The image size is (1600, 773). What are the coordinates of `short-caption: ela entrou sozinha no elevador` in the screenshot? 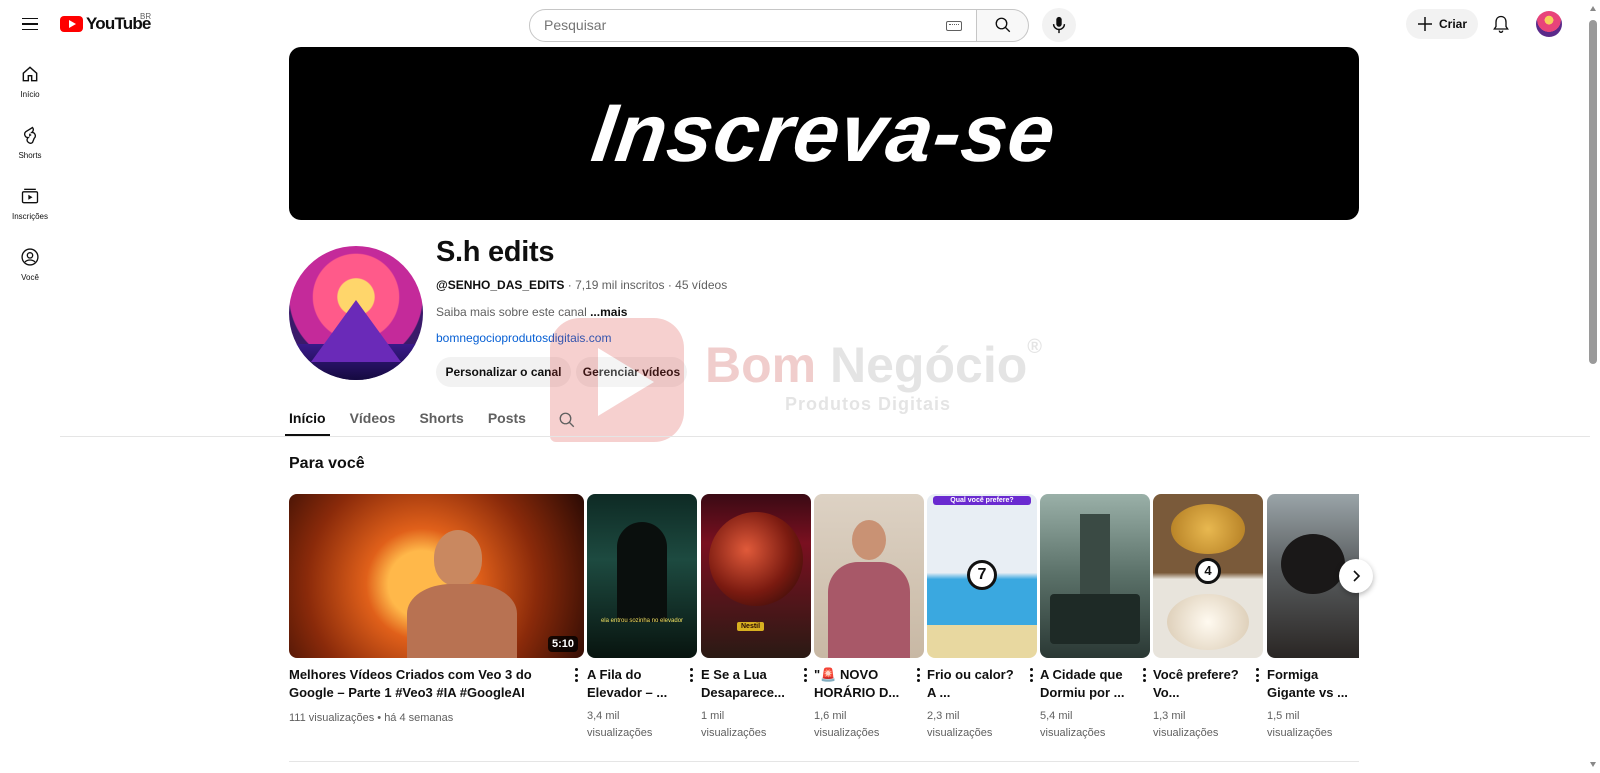 It's located at (642, 621).